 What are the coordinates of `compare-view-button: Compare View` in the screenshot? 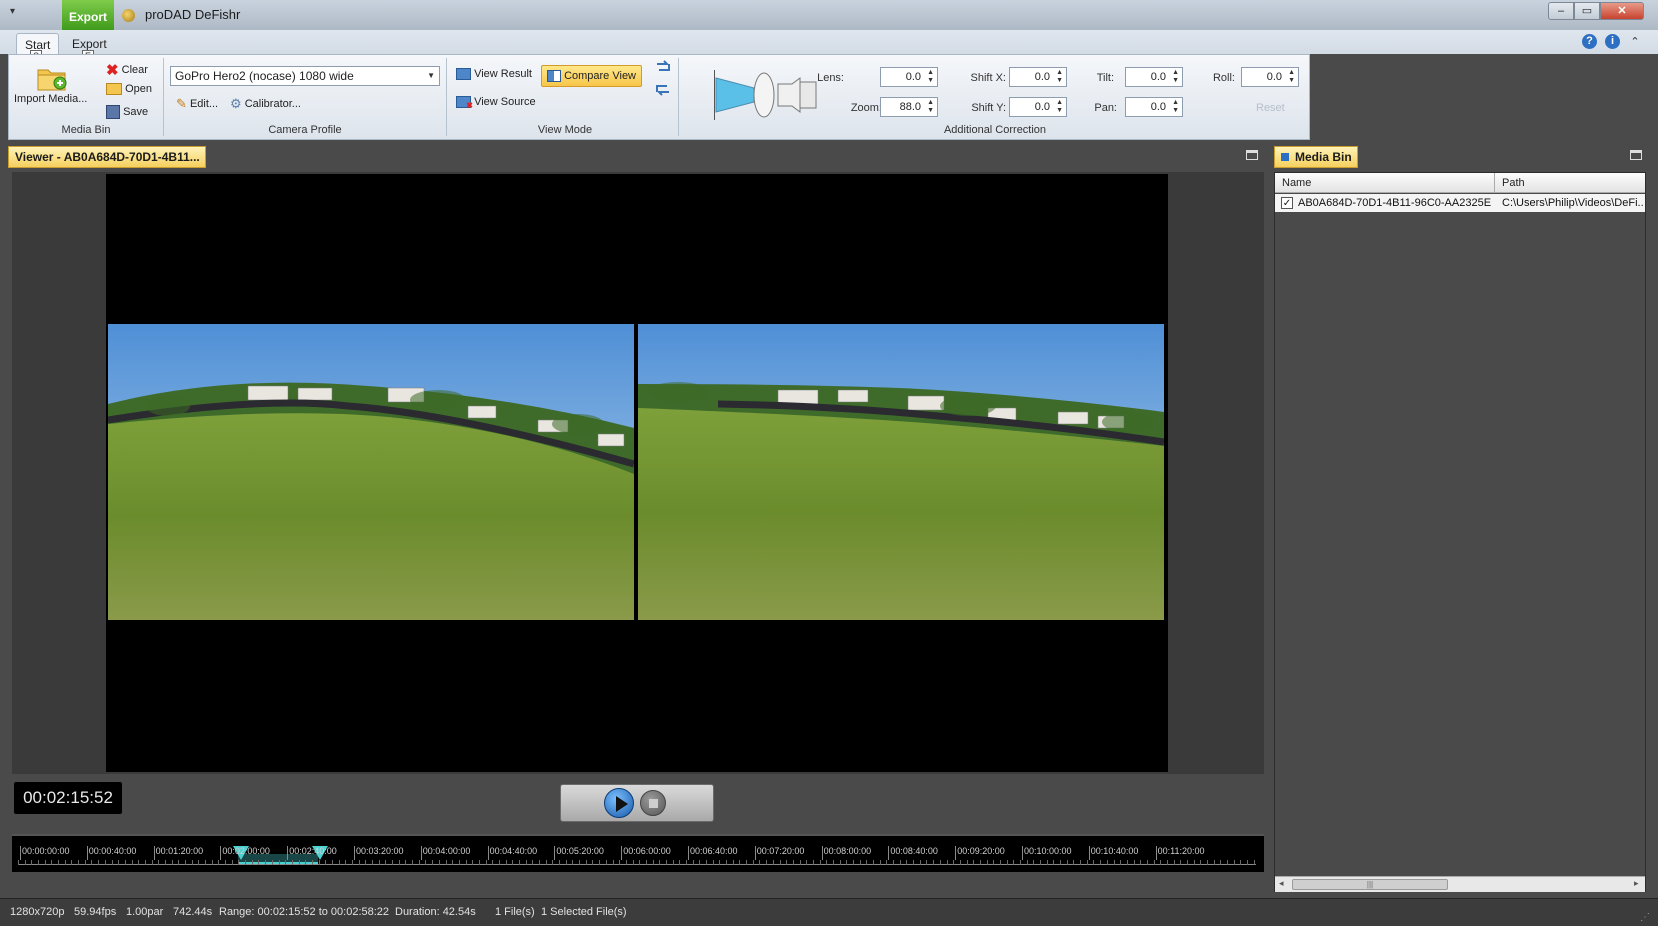 It's located at (592, 76).